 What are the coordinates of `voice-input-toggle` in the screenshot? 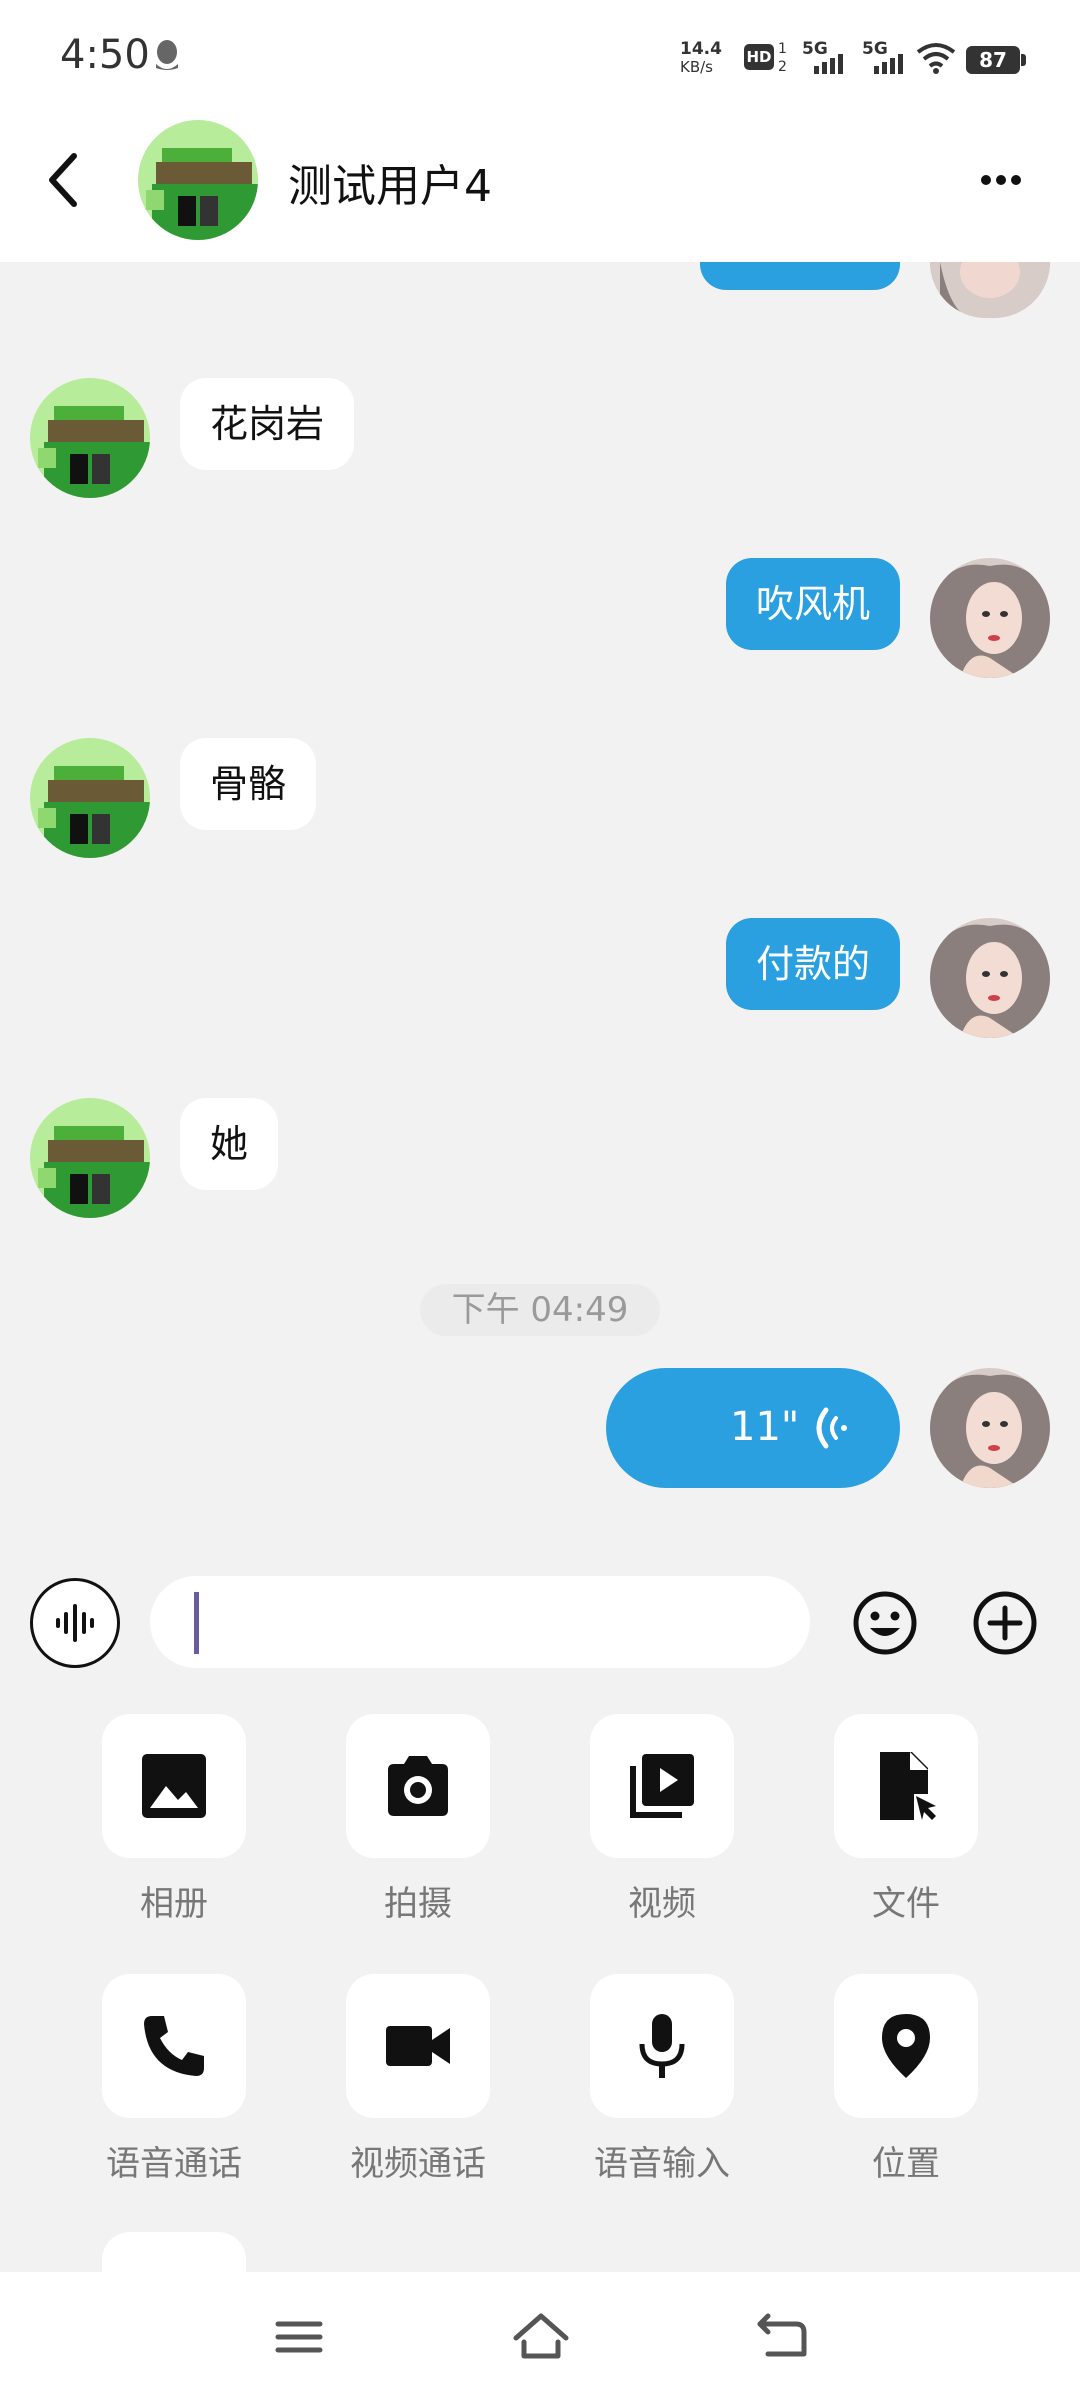 It's located at (75, 1623).